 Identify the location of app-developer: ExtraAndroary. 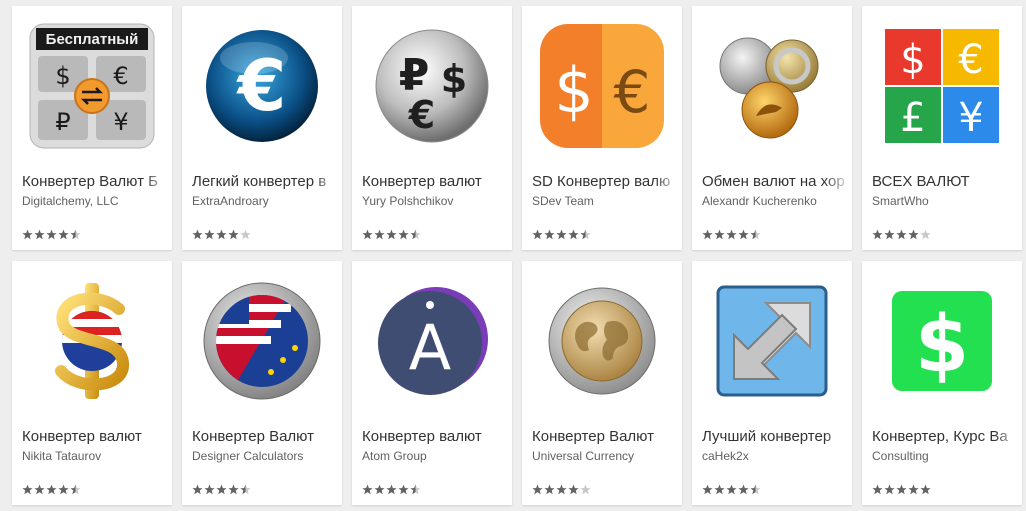
(267, 201).